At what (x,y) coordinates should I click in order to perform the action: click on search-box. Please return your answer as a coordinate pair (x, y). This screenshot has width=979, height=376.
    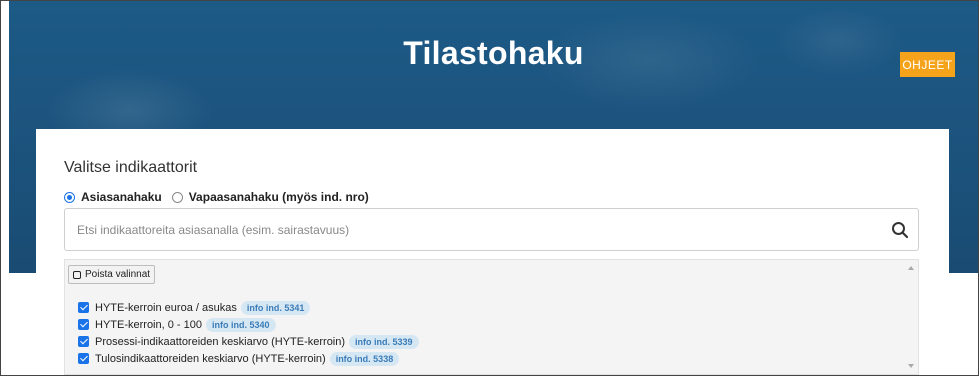
    Looking at the image, I should click on (491, 229).